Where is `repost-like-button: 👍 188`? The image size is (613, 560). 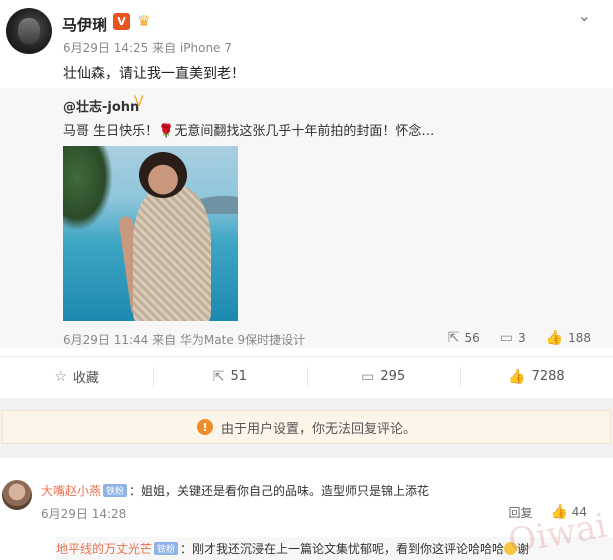
repost-like-button: 👍 188 is located at coordinates (568, 338).